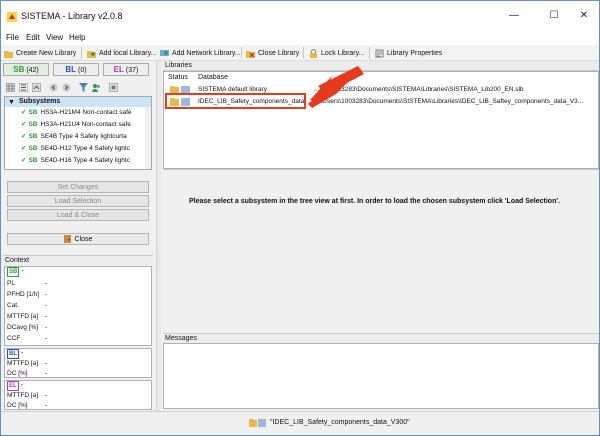  I want to click on library-status-icon, so click(257, 423).